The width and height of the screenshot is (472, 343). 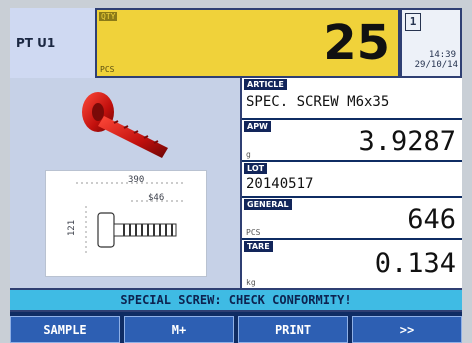 What do you see at coordinates (72, 228) in the screenshot?
I see `dimension-height: 121` at bounding box center [72, 228].